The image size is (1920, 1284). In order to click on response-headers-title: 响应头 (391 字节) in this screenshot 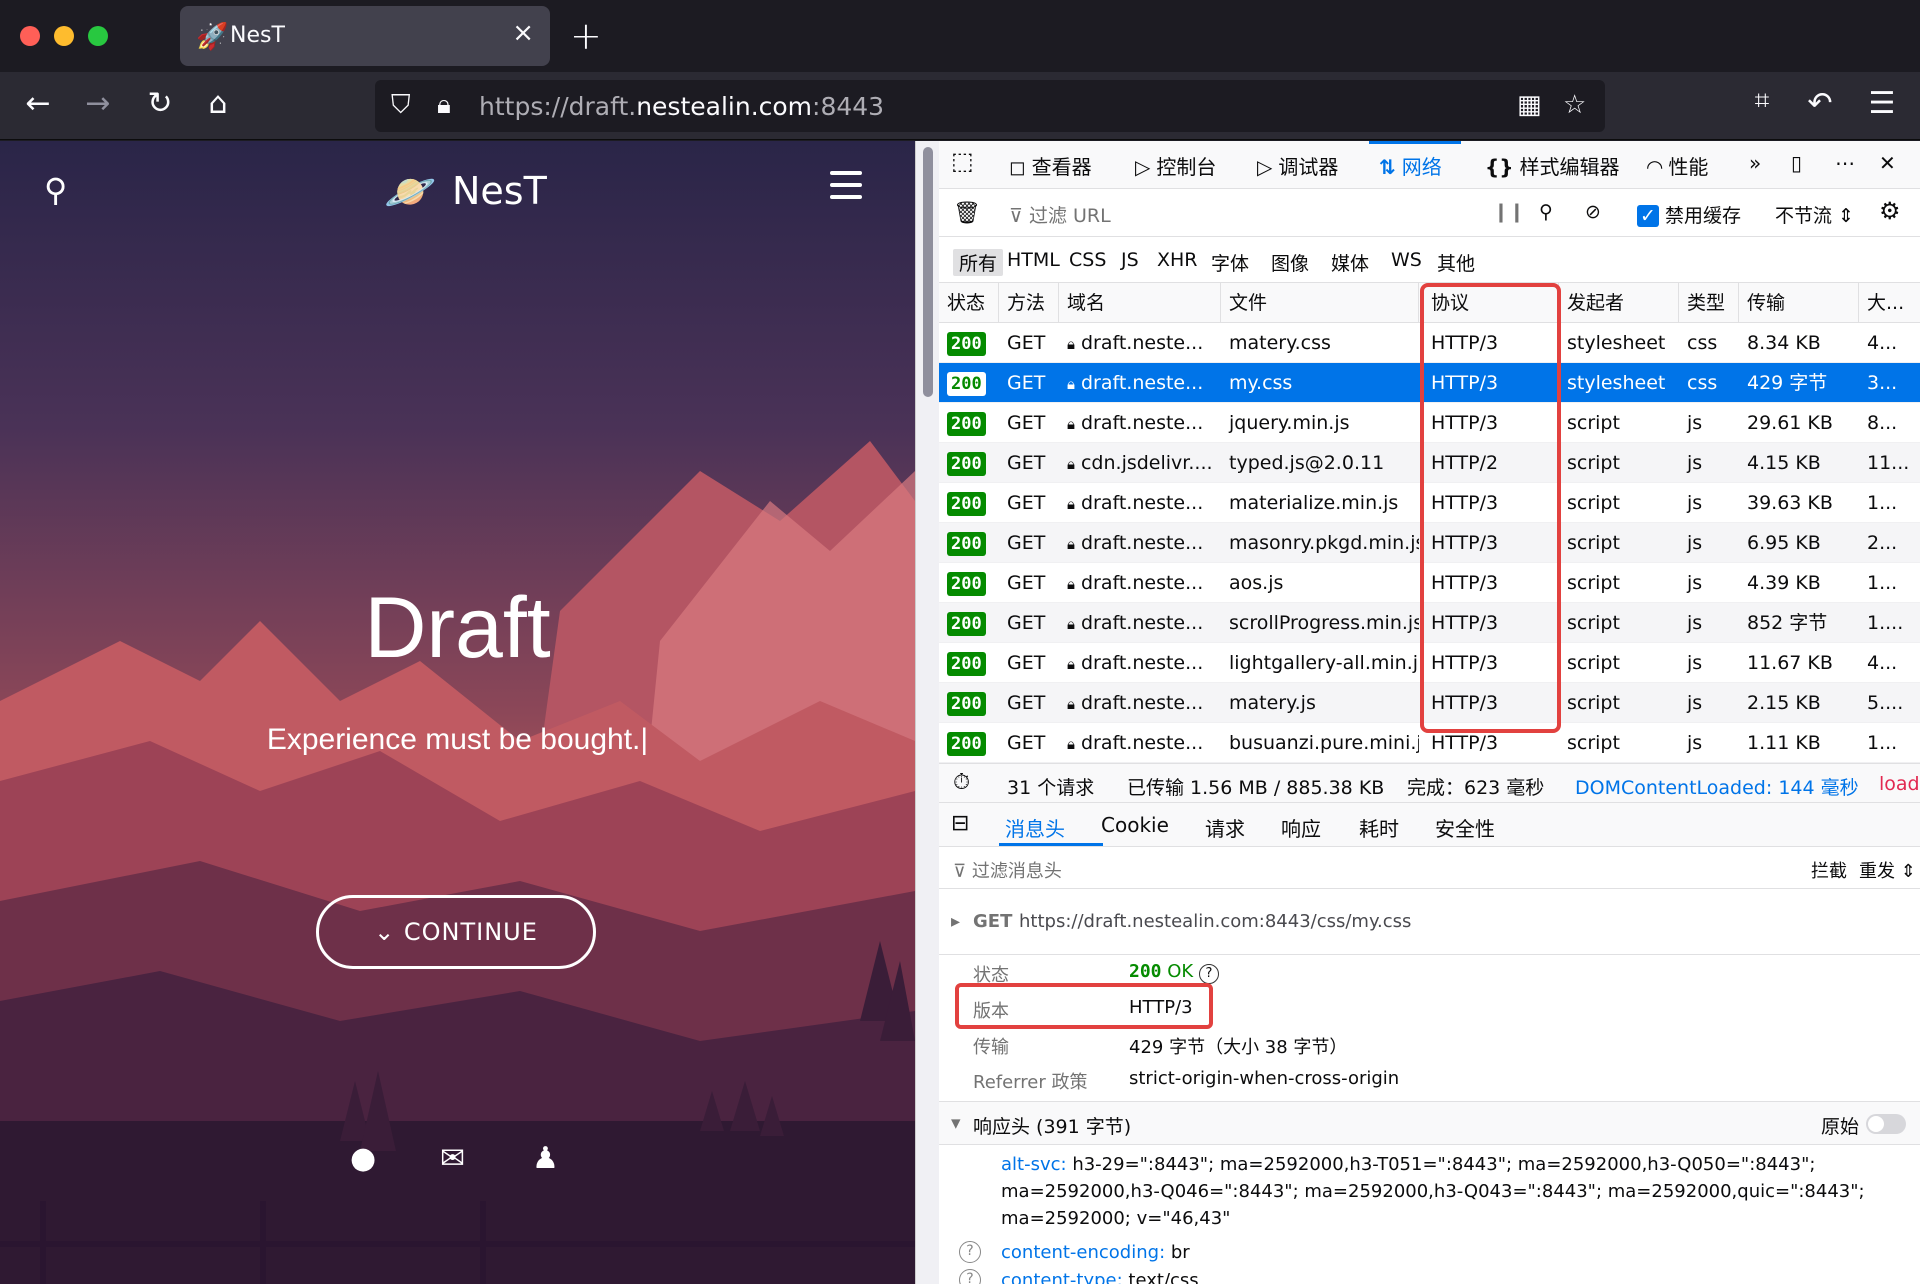, I will do `click(1052, 1127)`.